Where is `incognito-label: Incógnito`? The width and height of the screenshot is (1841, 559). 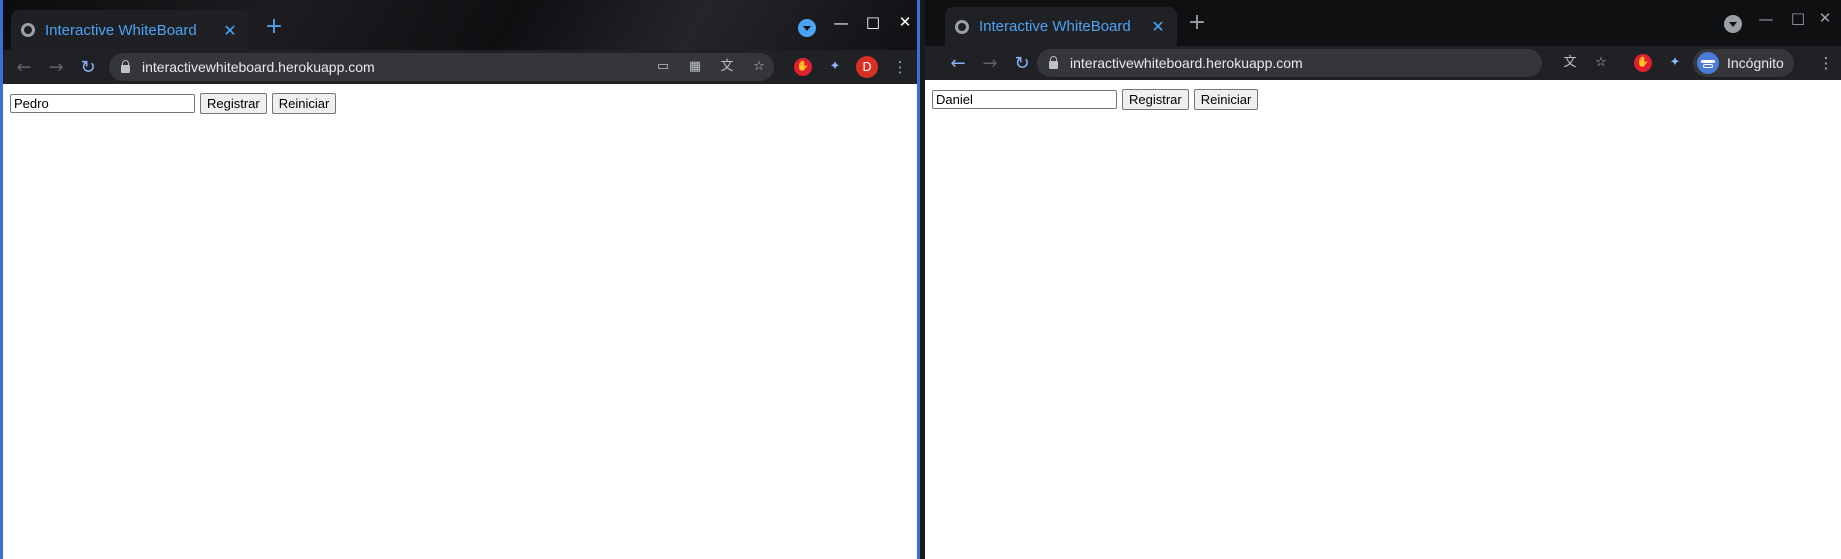
incognito-label: Incógnito is located at coordinates (1755, 63).